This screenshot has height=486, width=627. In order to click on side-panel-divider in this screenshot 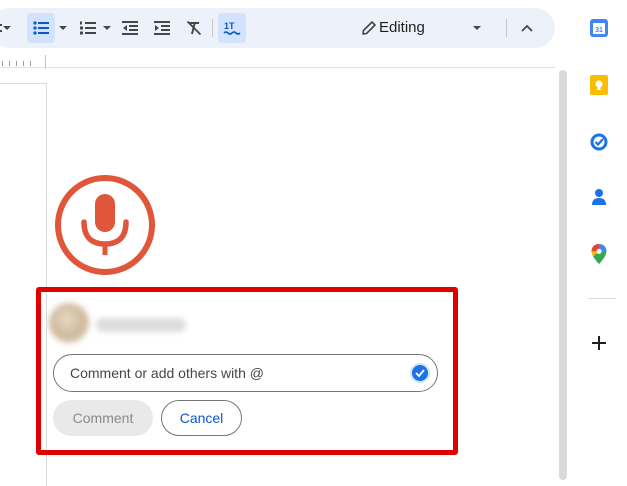, I will do `click(602, 298)`.